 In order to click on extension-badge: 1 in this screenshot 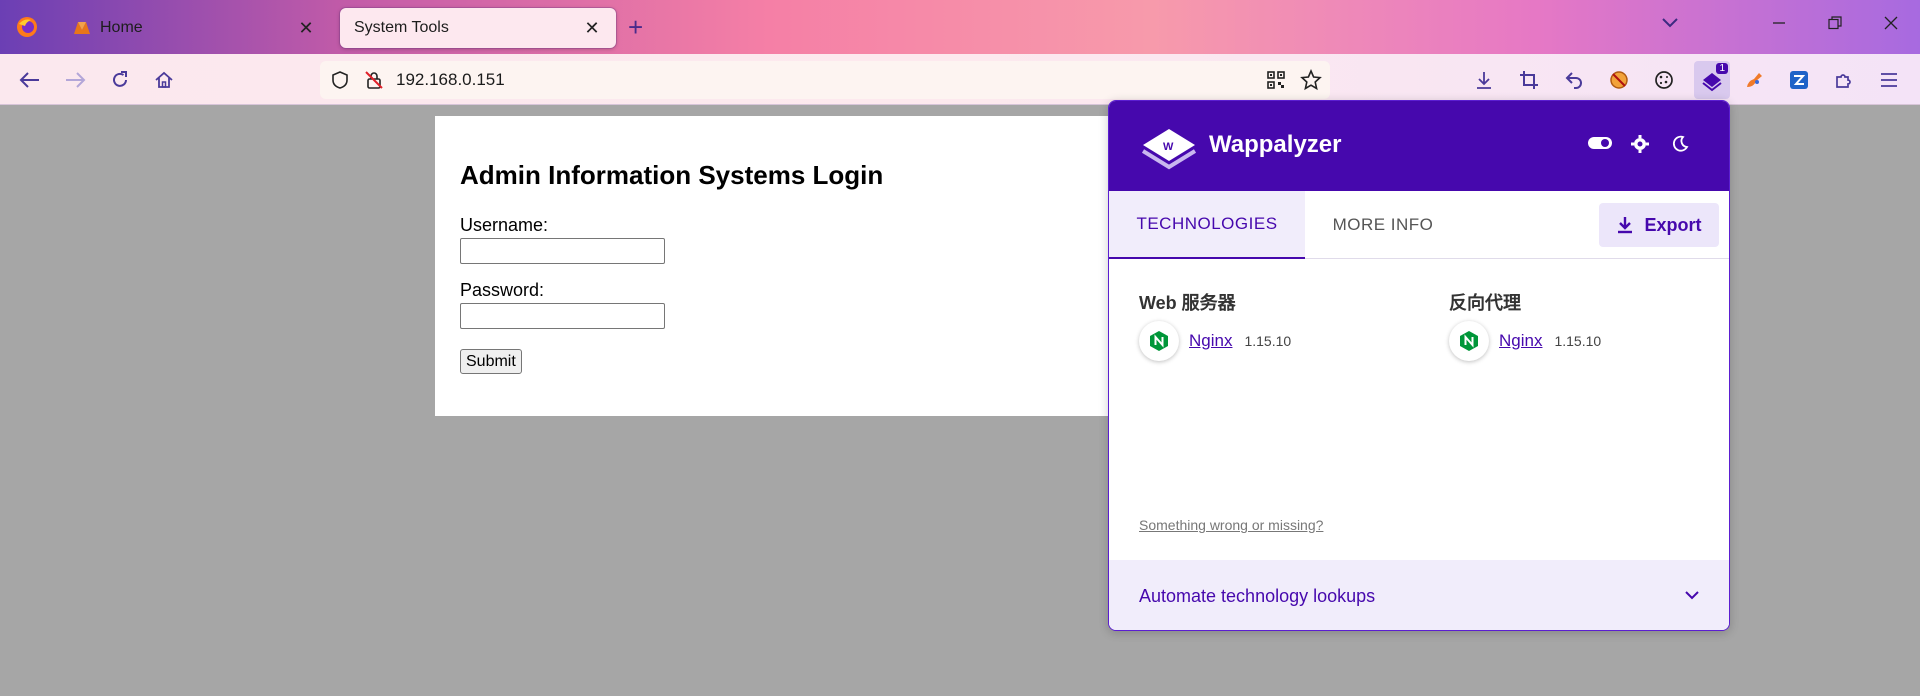, I will do `click(1722, 68)`.